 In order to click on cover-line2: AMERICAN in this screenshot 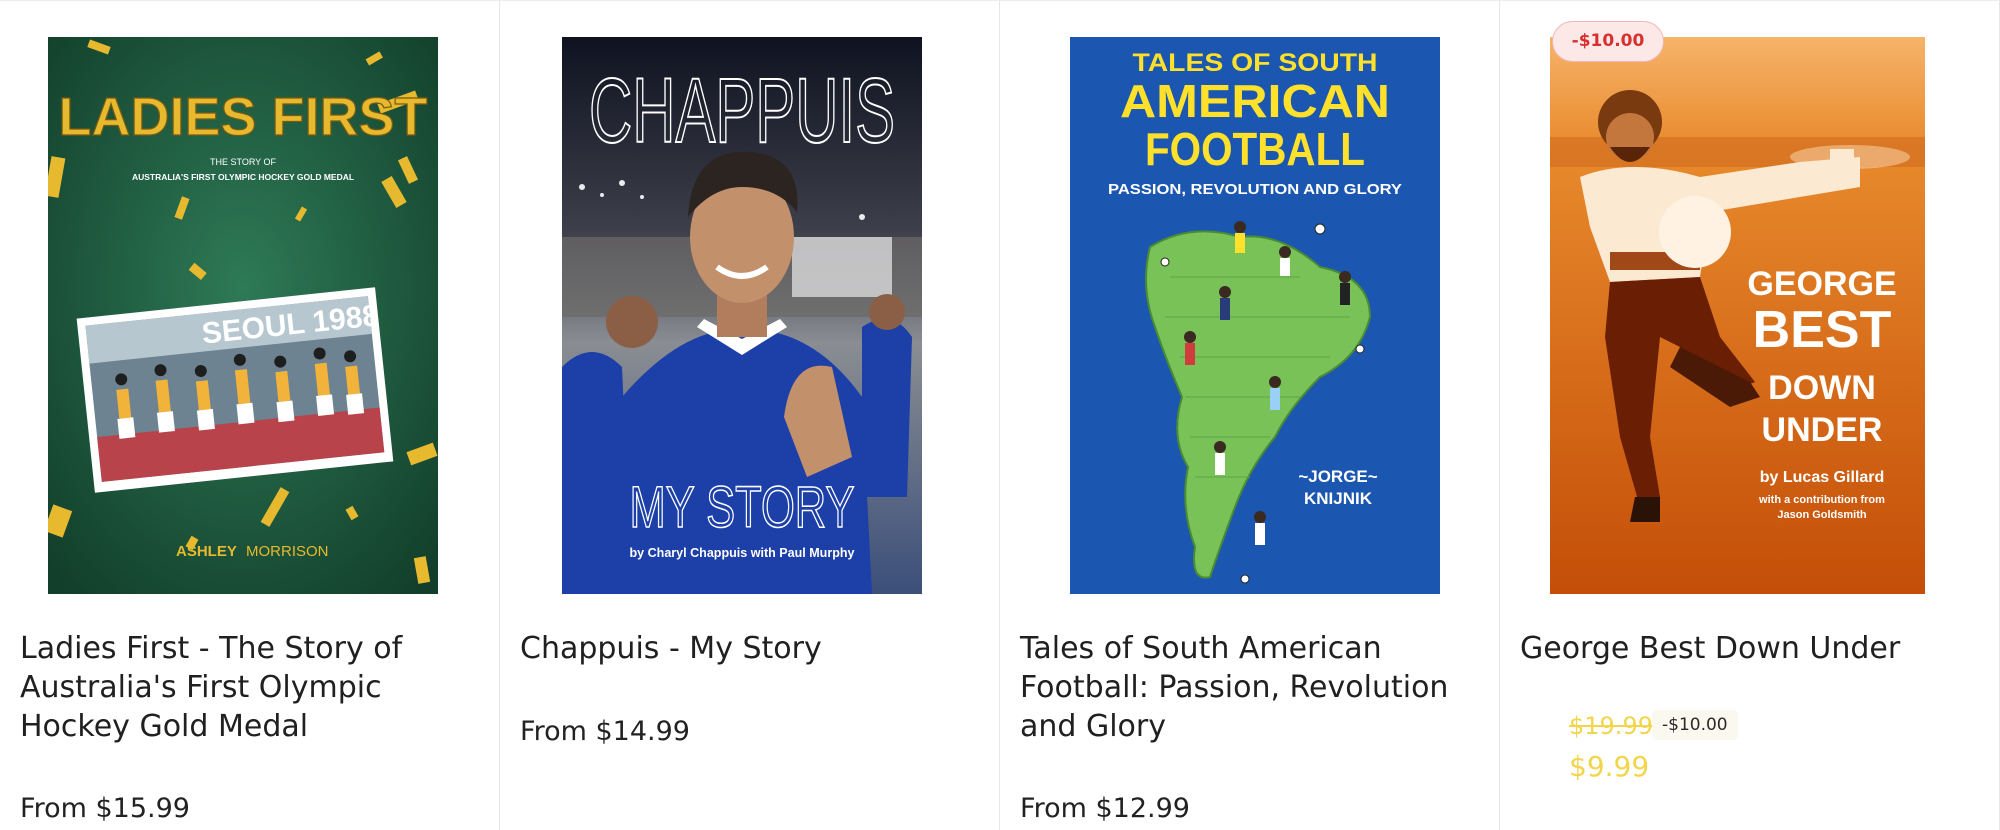, I will do `click(1255, 101)`.